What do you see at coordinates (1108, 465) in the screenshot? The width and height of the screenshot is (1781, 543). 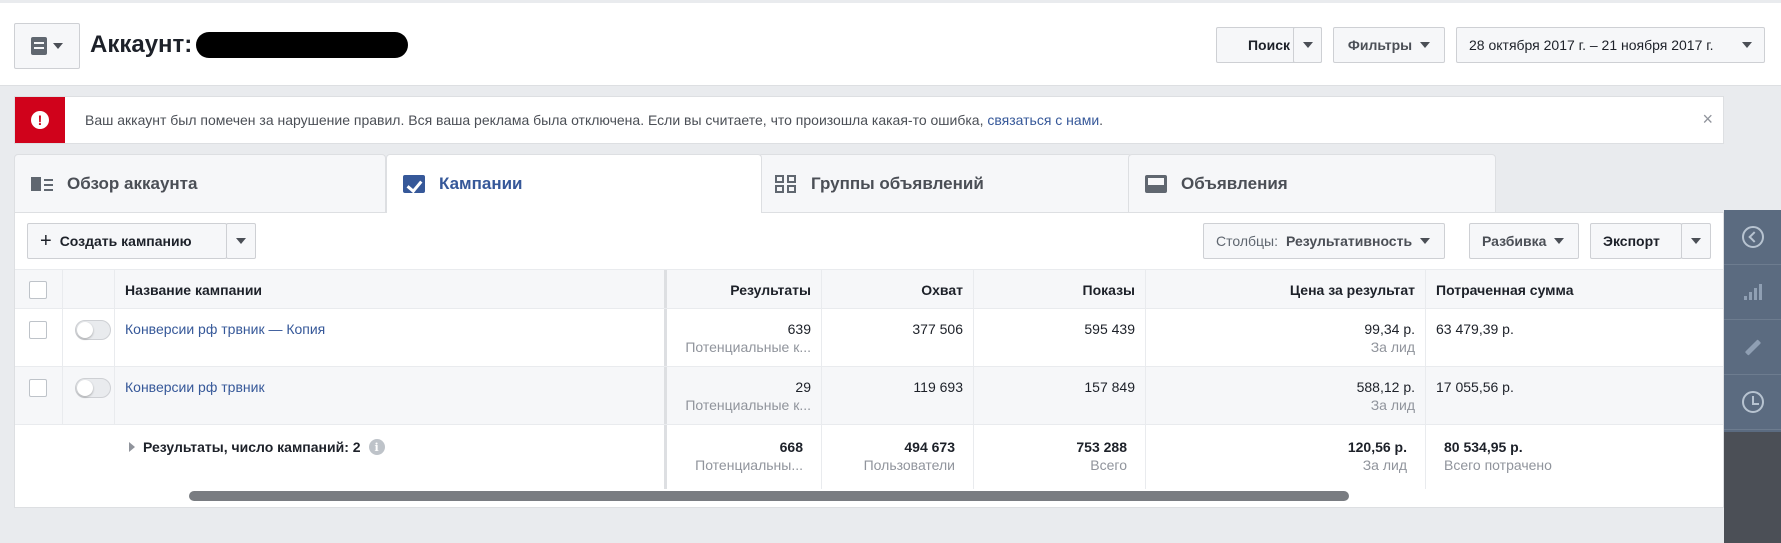 I see `total-impressions-type: Всего` at bounding box center [1108, 465].